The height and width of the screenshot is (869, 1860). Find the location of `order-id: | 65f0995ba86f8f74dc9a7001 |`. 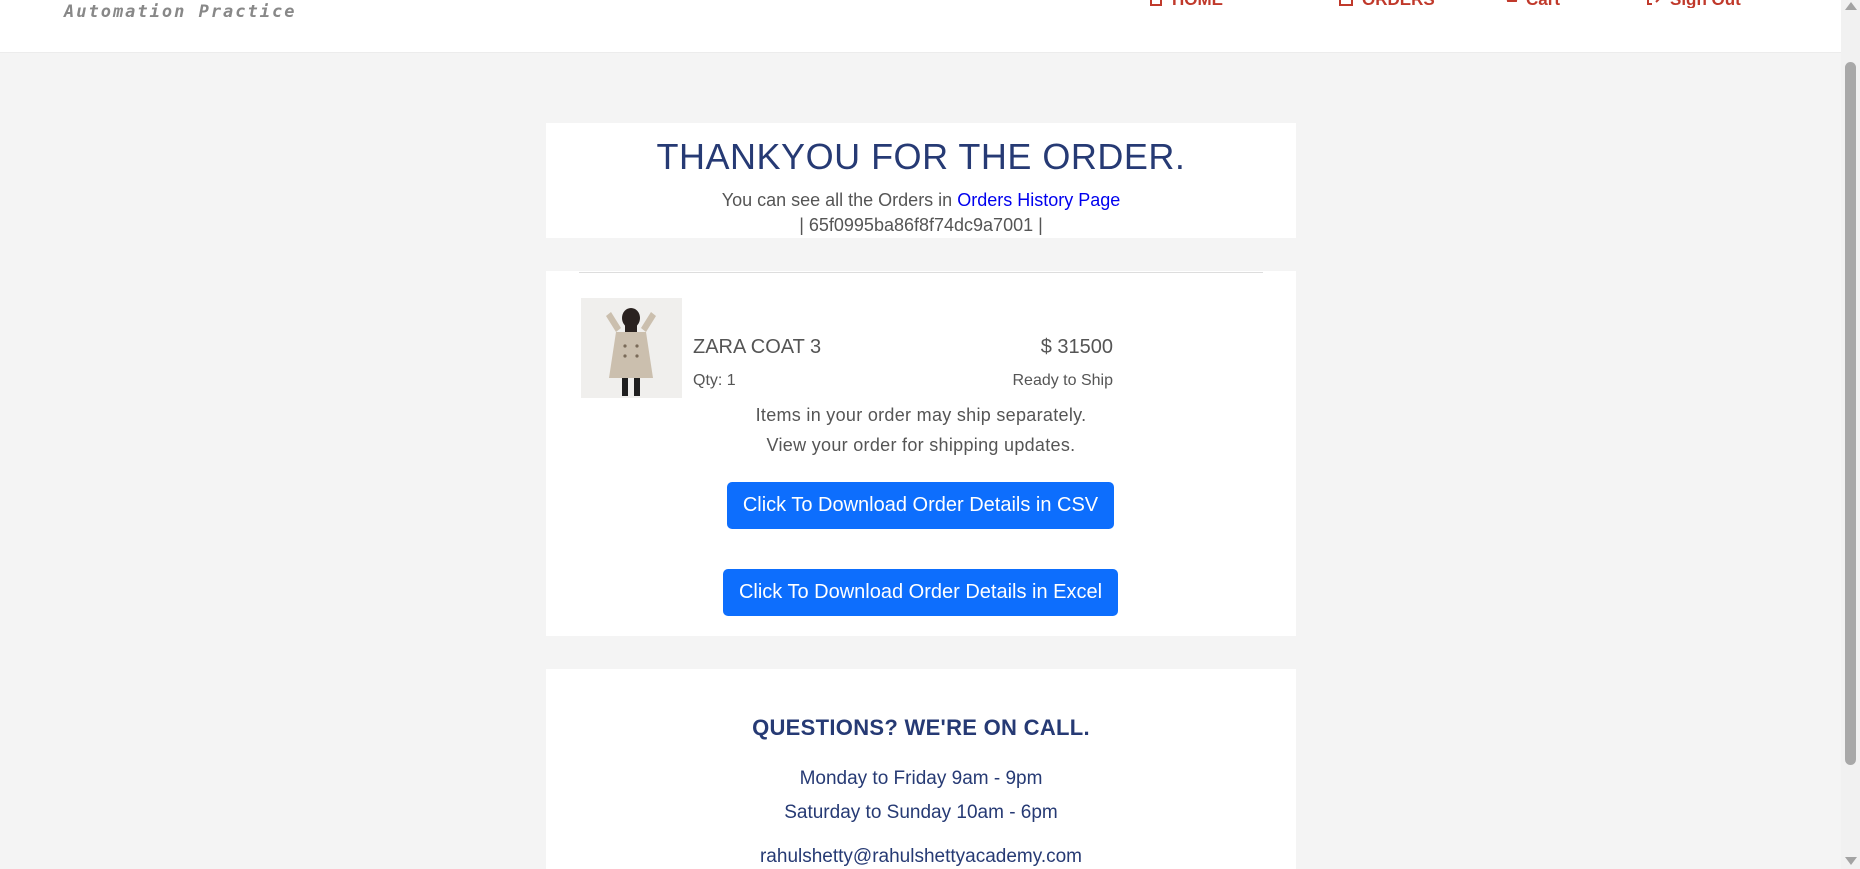

order-id: | 65f0995ba86f8f74dc9a7001 | is located at coordinates (921, 225).